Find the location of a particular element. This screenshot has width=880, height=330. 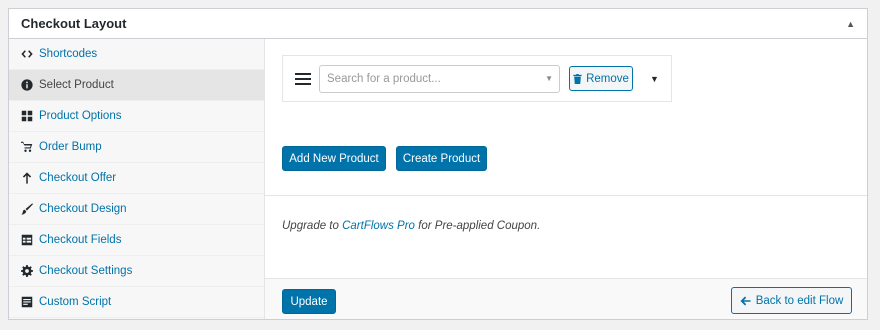

code-icon is located at coordinates (26, 54).